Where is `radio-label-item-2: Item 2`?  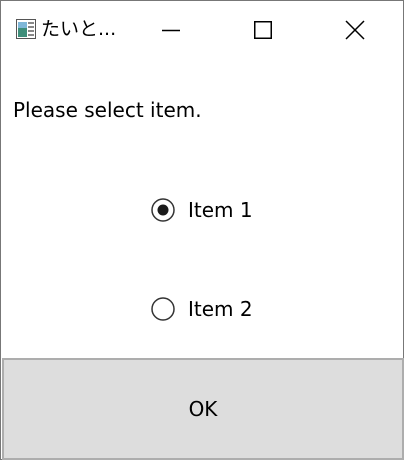
radio-label-item-2: Item 2 is located at coordinates (220, 309).